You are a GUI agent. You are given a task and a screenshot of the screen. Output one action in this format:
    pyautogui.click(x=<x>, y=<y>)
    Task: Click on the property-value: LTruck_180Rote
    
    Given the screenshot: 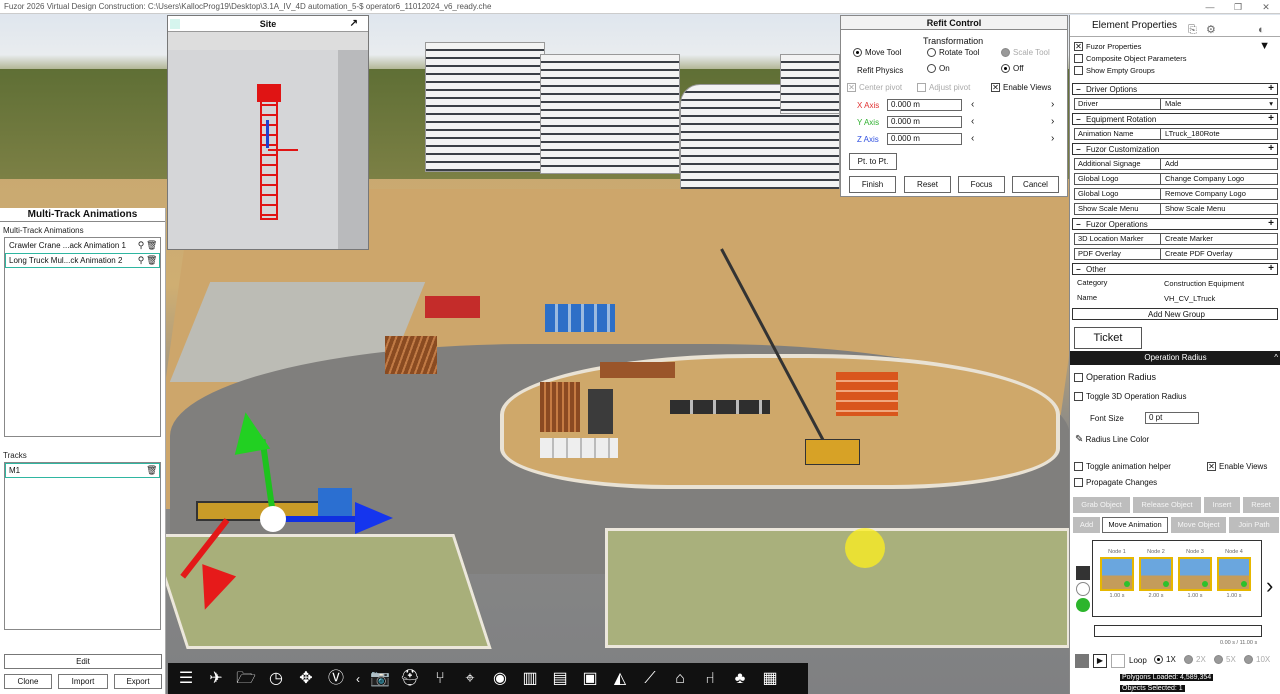 What is the action you would take?
    pyautogui.click(x=1219, y=134)
    